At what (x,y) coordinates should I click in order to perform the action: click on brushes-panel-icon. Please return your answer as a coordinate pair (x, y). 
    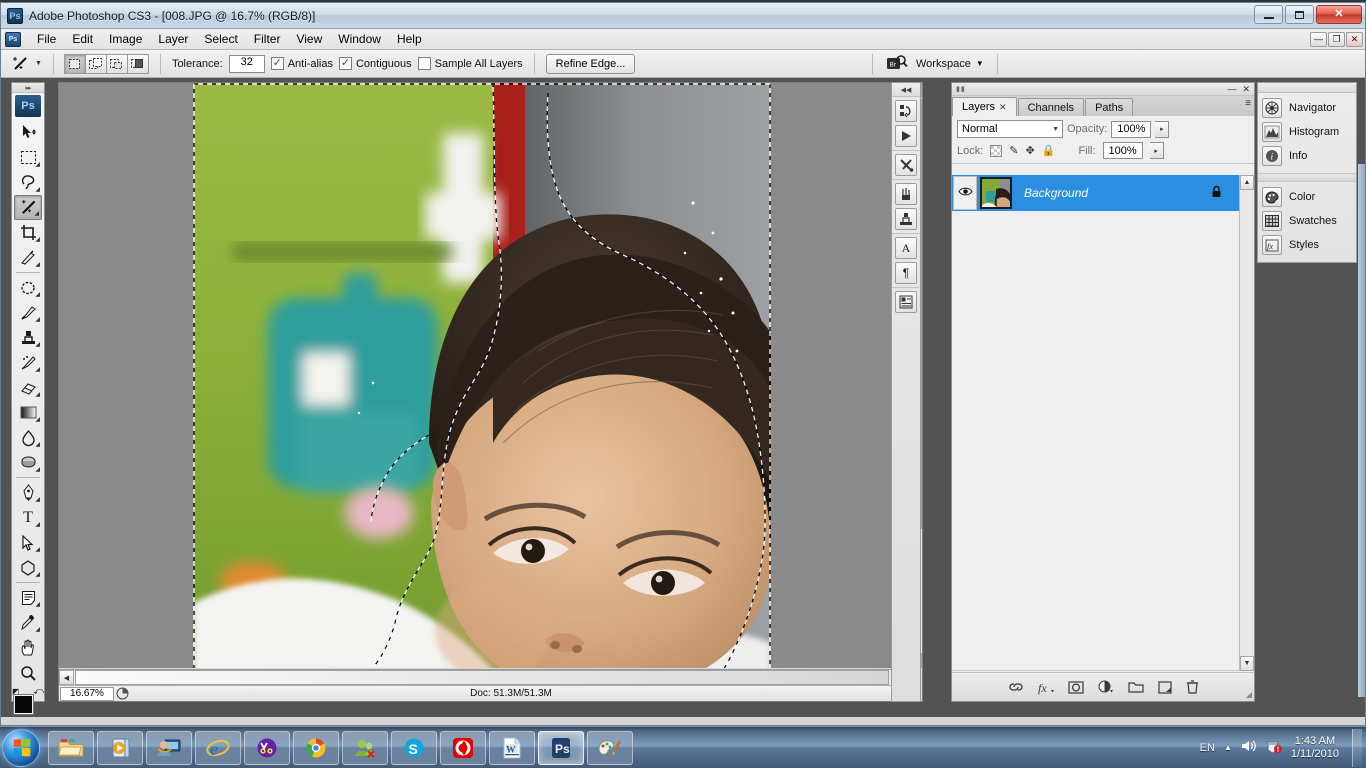
    Looking at the image, I should click on (906, 194).